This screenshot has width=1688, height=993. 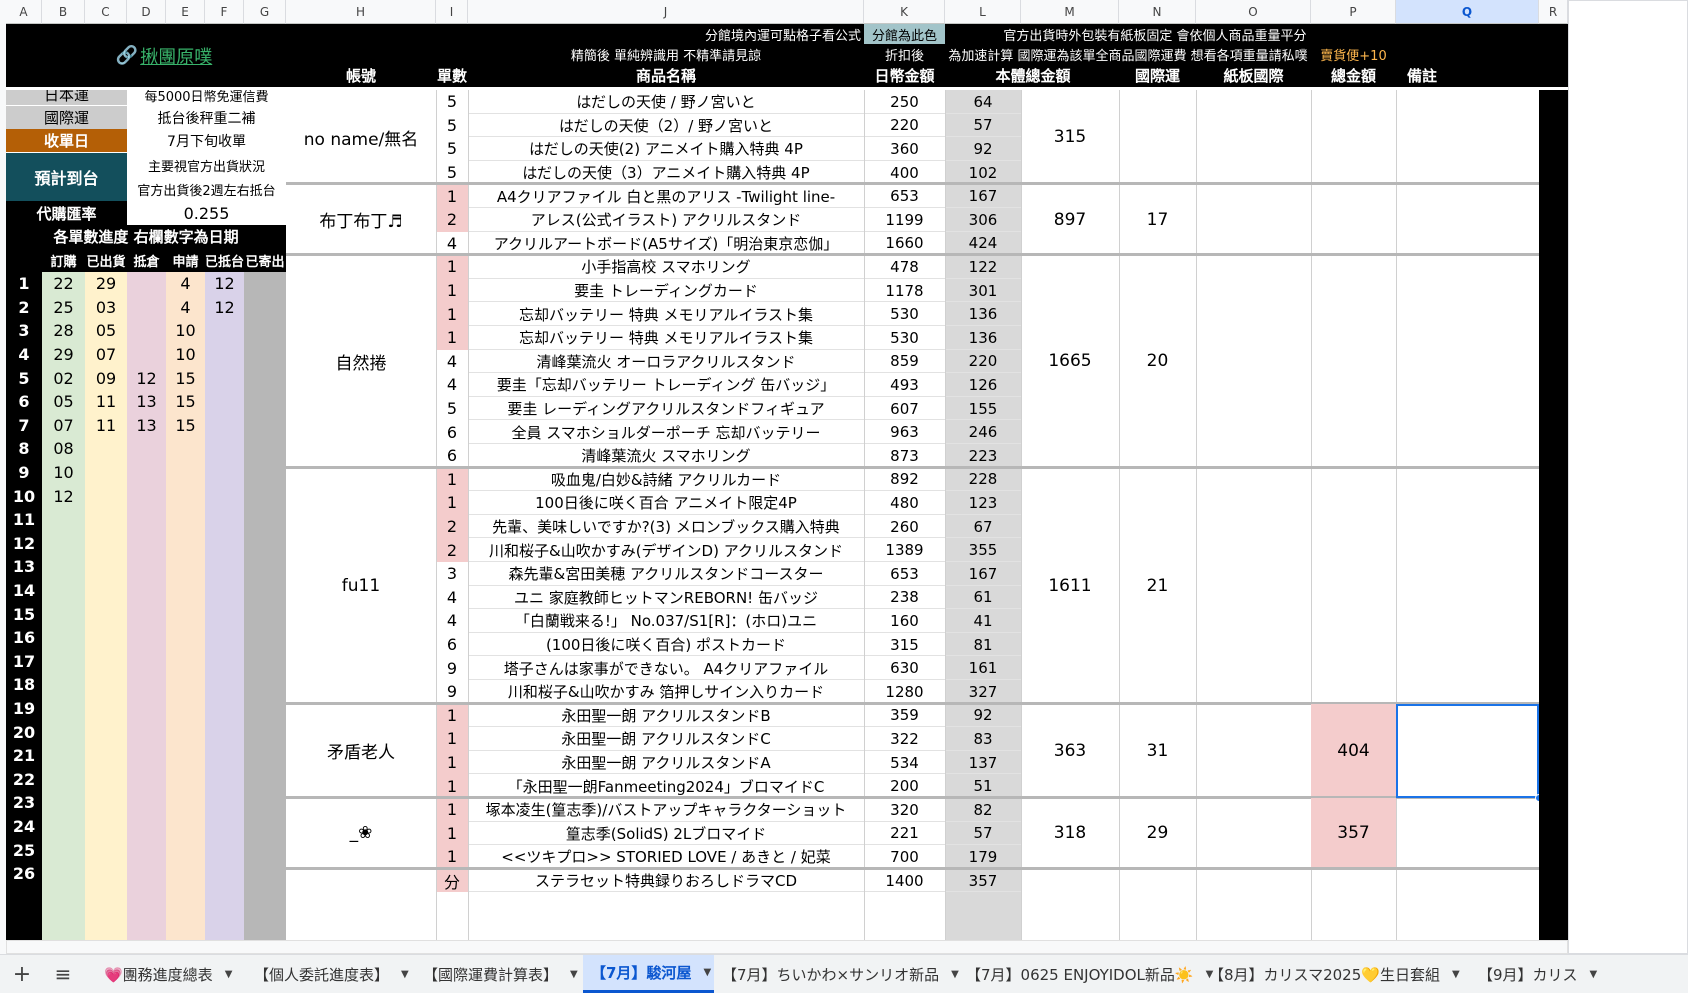 What do you see at coordinates (983, 267) in the screenshot?
I see `item-body-price: 122` at bounding box center [983, 267].